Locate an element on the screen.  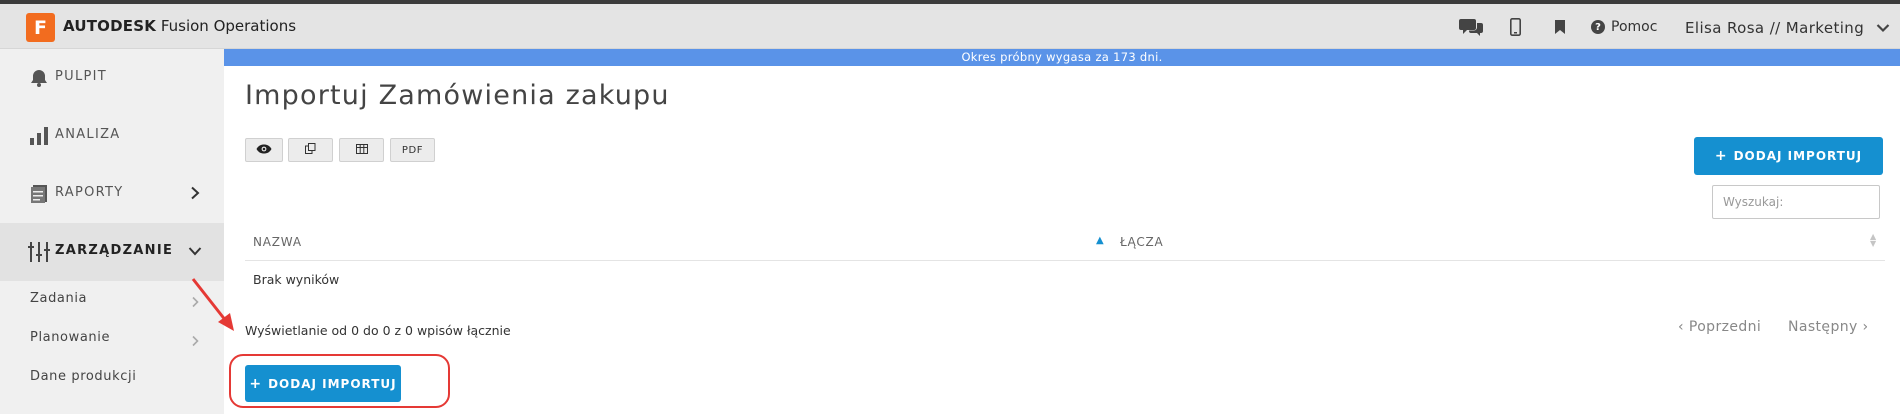
copy-button is located at coordinates (310, 150).